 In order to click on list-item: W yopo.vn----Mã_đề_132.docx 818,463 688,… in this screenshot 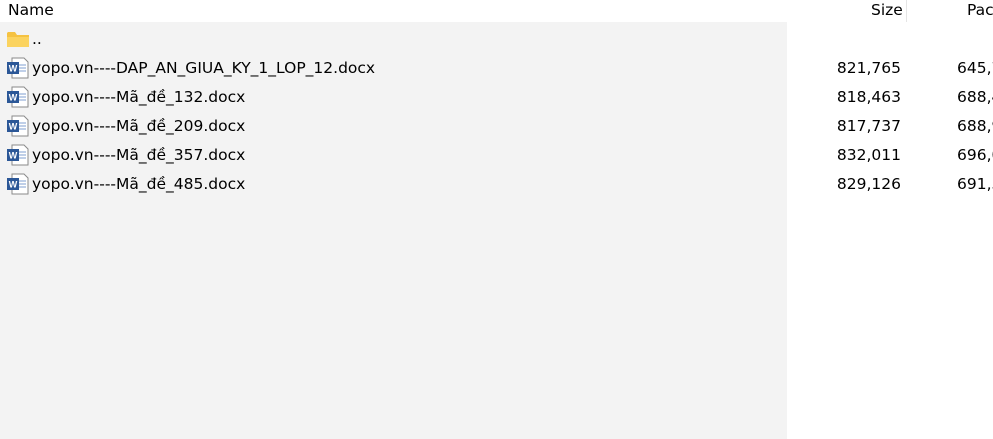, I will do `click(496, 97)`.